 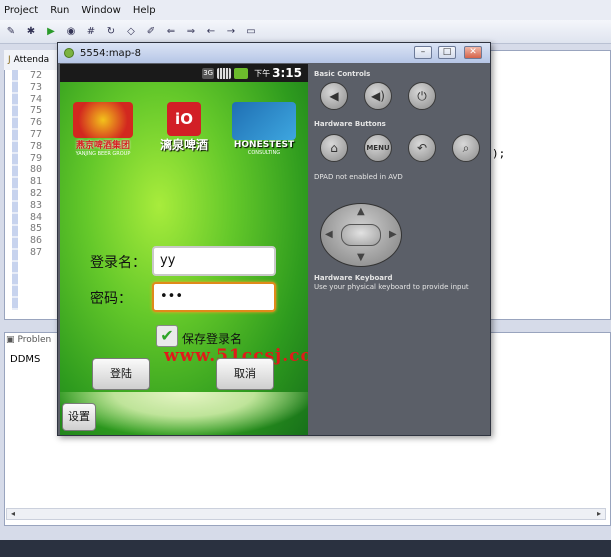 What do you see at coordinates (35, 158) in the screenshot?
I see `line-number: 79` at bounding box center [35, 158].